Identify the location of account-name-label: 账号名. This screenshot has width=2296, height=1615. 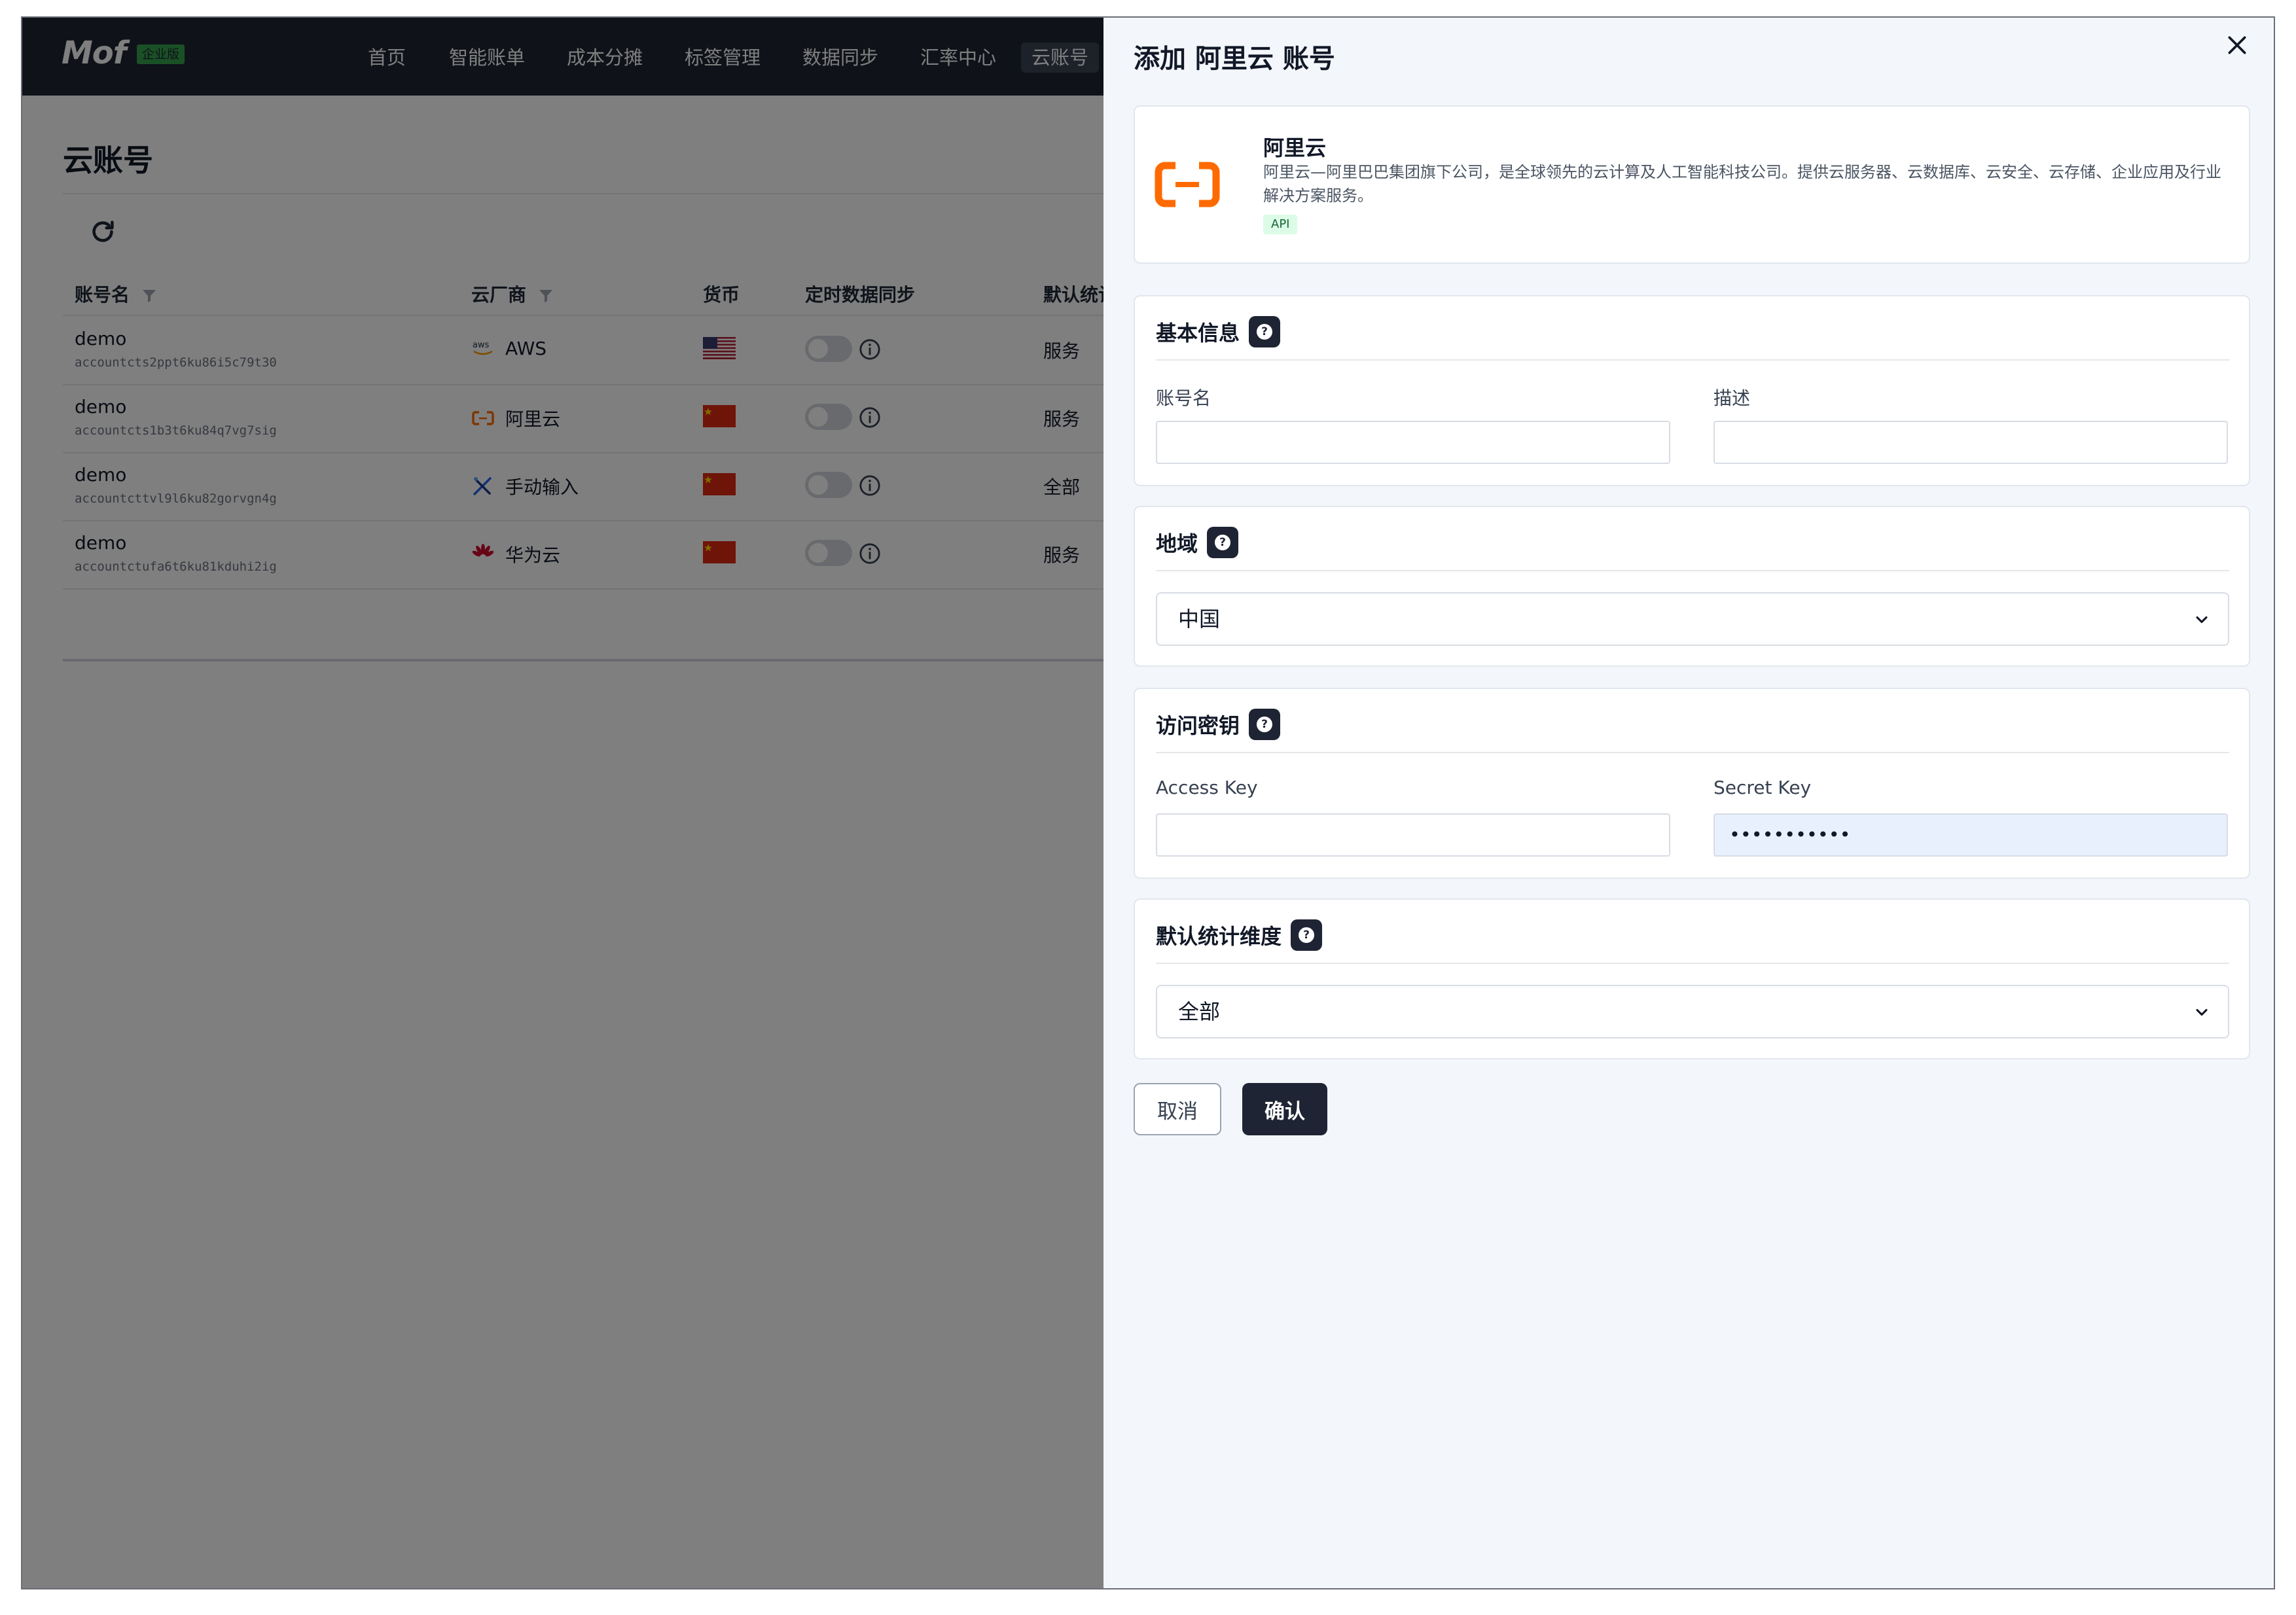
(1183, 398).